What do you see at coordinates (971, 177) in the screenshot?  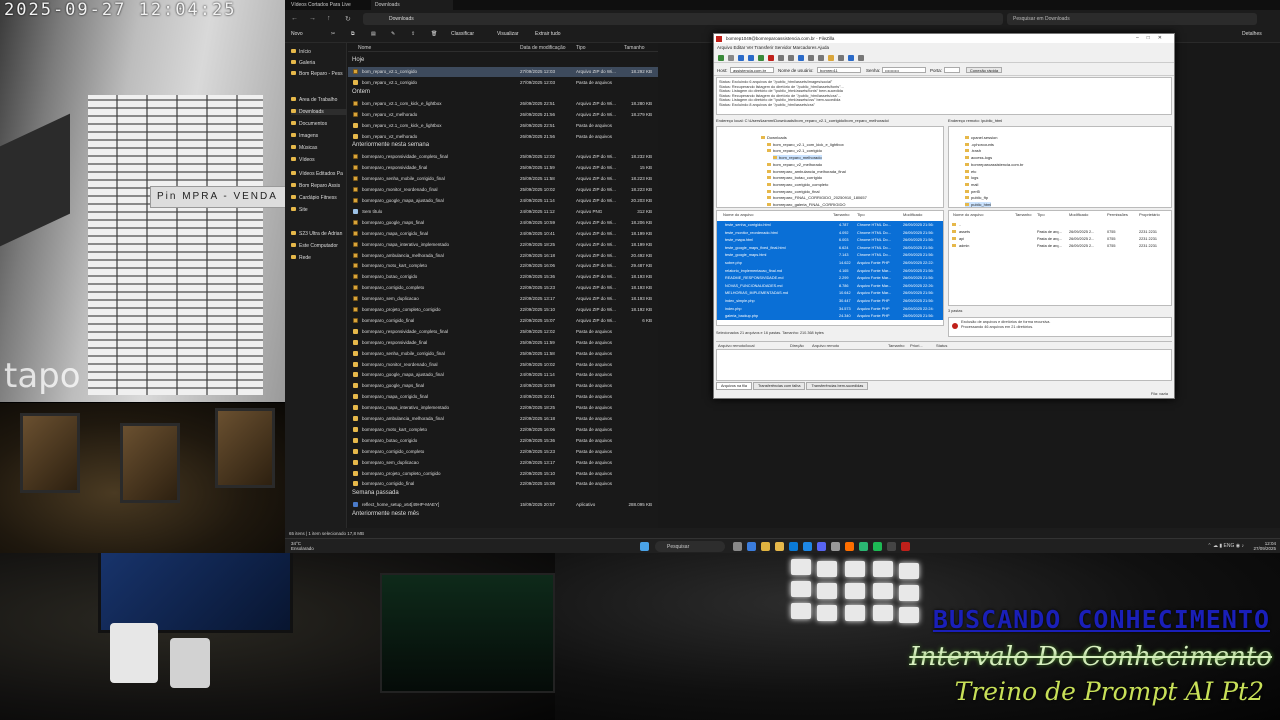 I see `tree-node: logs` at bounding box center [971, 177].